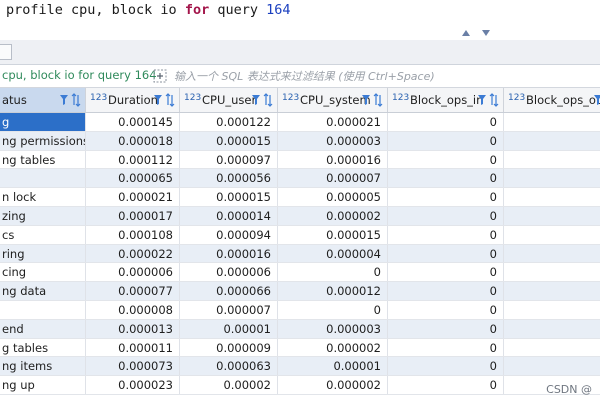 The image size is (600, 400). What do you see at coordinates (133, 253) in the screenshot?
I see `table-cell: 0.000022` at bounding box center [133, 253].